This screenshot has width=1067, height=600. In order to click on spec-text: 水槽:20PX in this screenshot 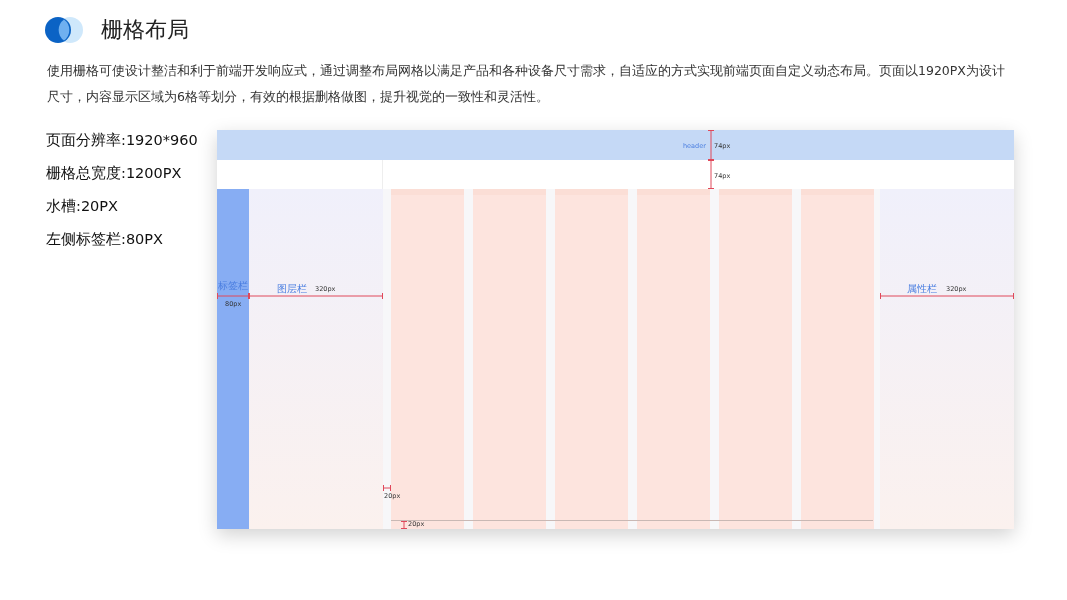, I will do `click(82, 206)`.